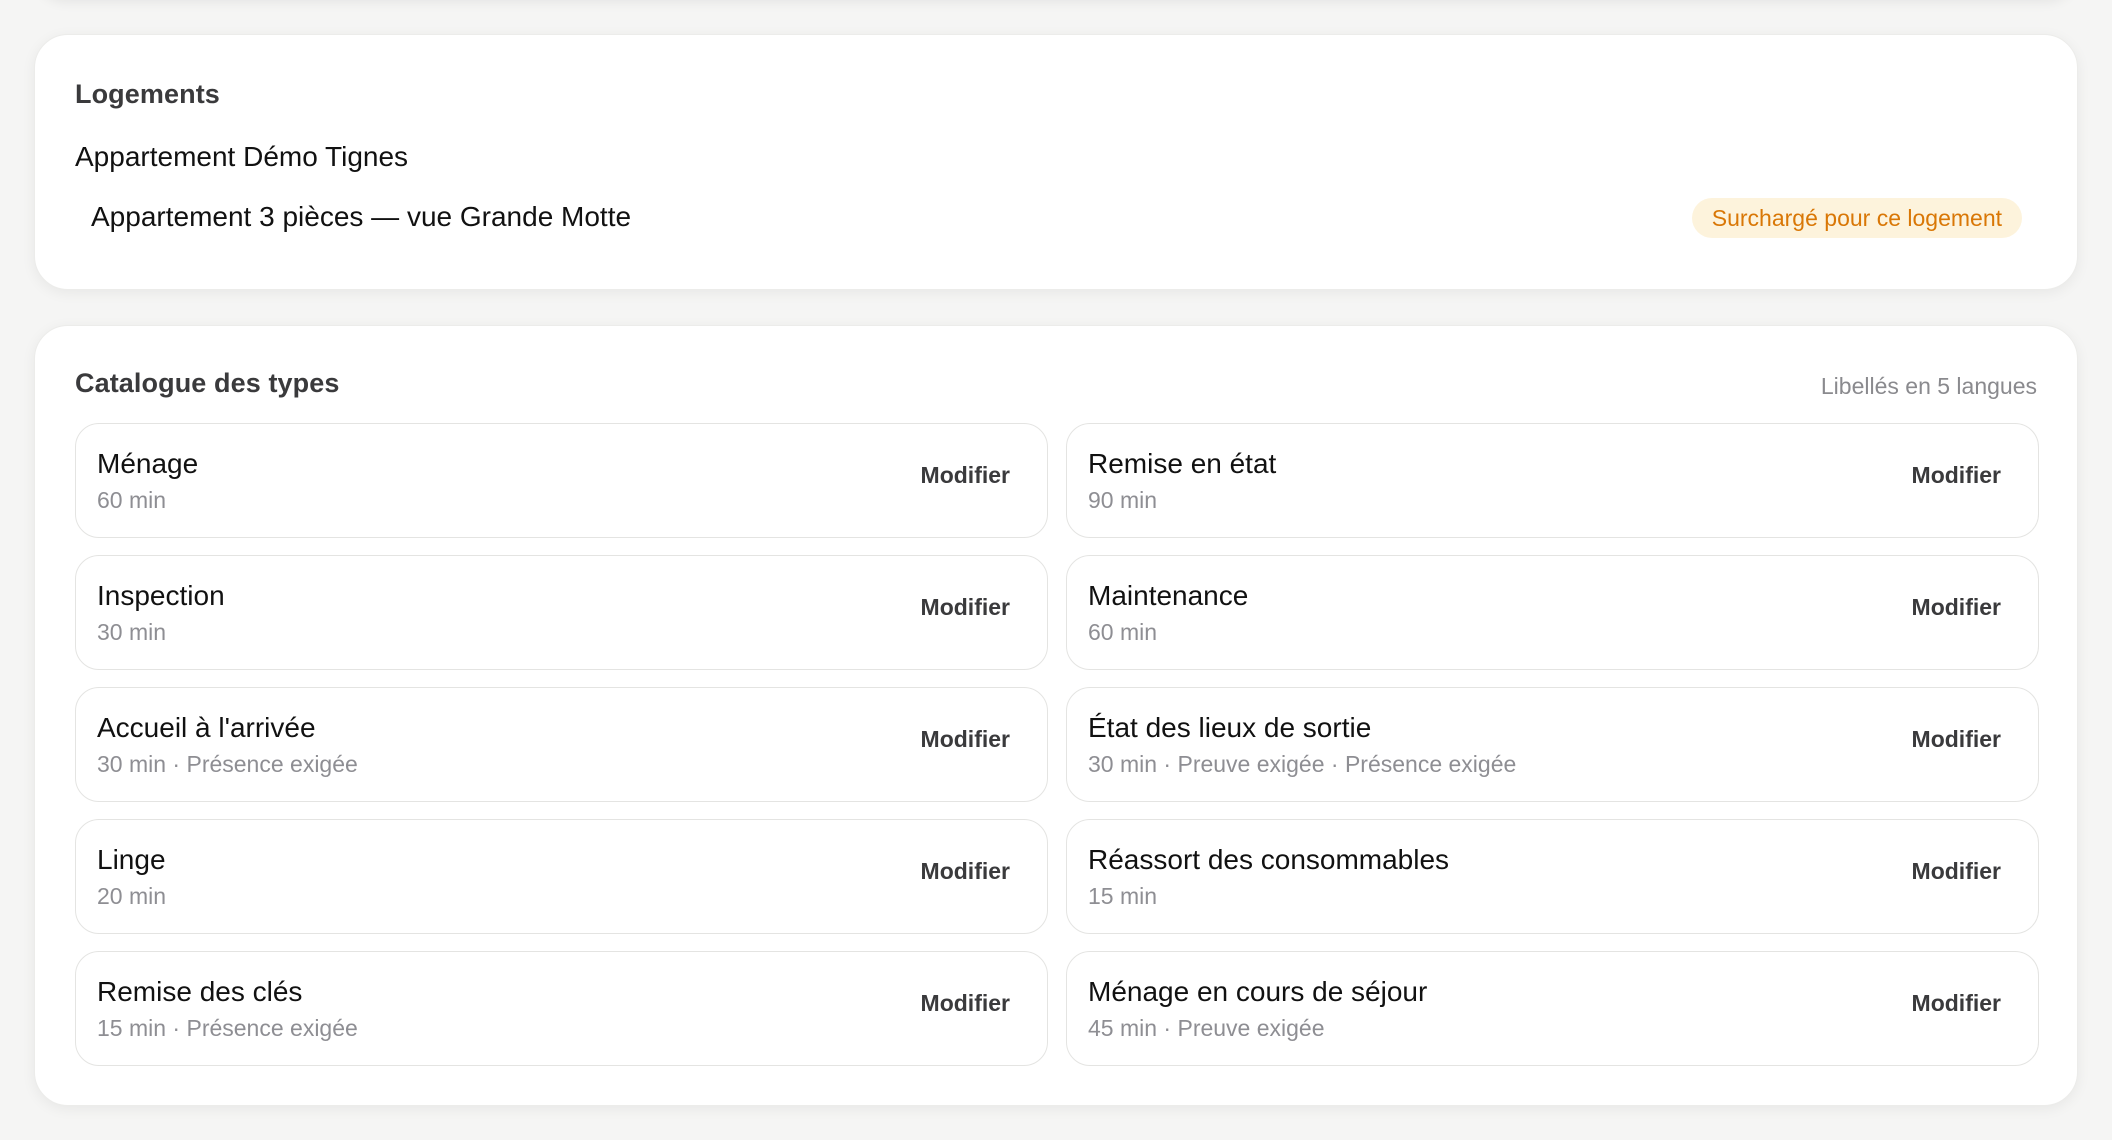  I want to click on type-name: Remise des clés, so click(200, 991).